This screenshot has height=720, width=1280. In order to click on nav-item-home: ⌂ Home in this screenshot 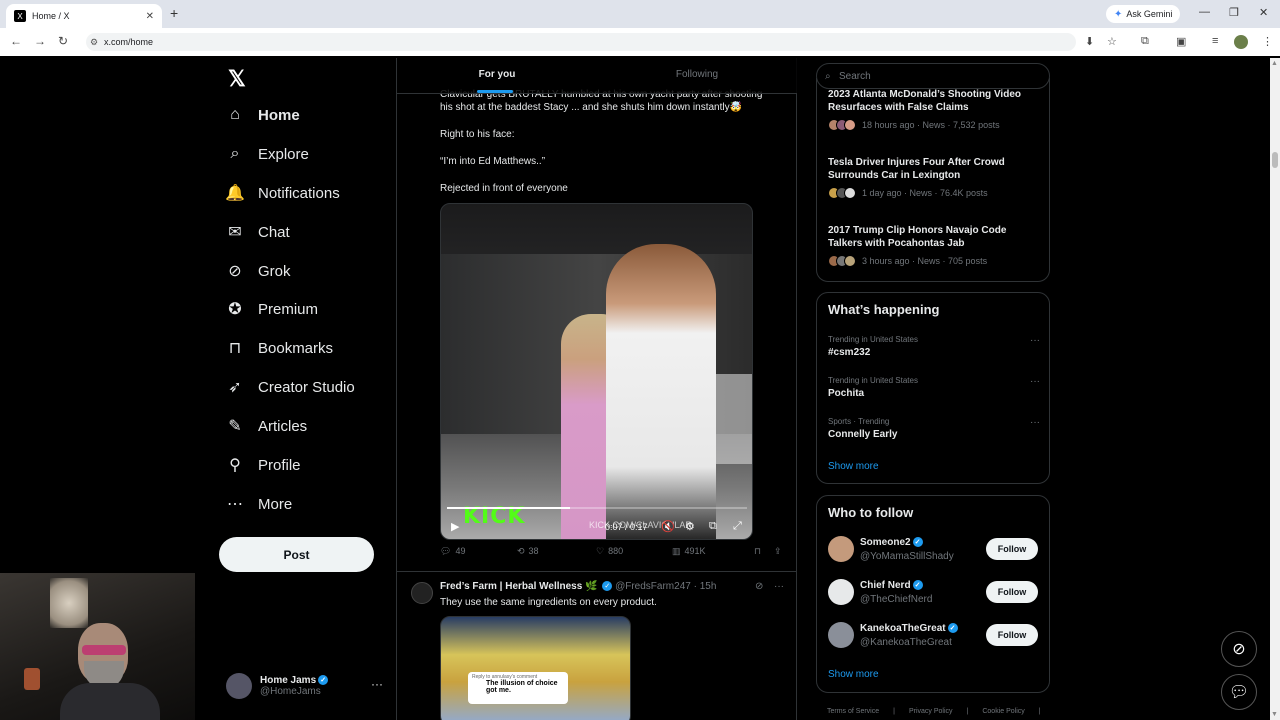, I will do `click(263, 115)`.